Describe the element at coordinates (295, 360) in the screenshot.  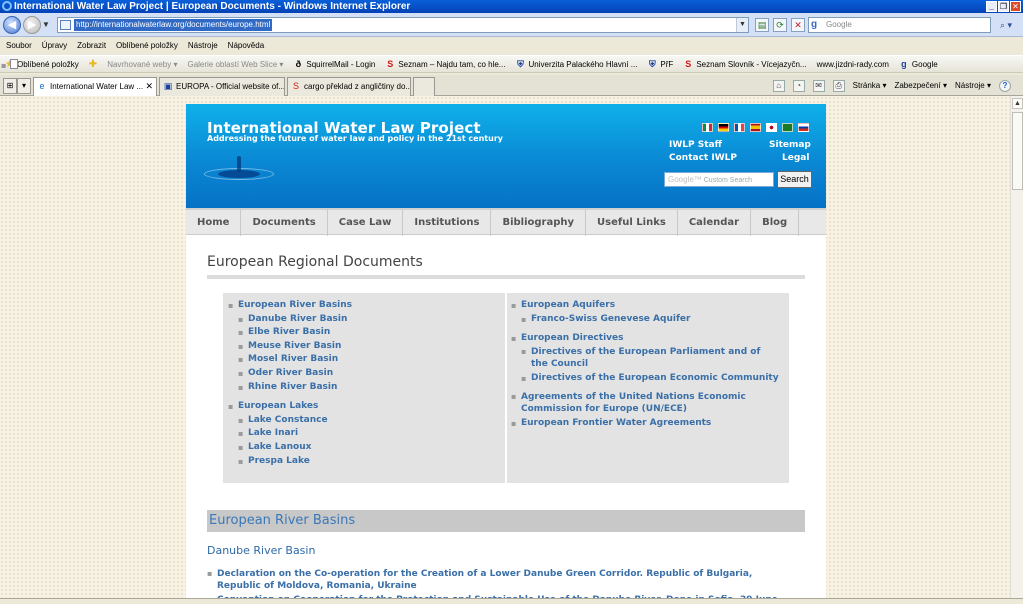
I see `link-mosel: Mosel River Basin` at that location.